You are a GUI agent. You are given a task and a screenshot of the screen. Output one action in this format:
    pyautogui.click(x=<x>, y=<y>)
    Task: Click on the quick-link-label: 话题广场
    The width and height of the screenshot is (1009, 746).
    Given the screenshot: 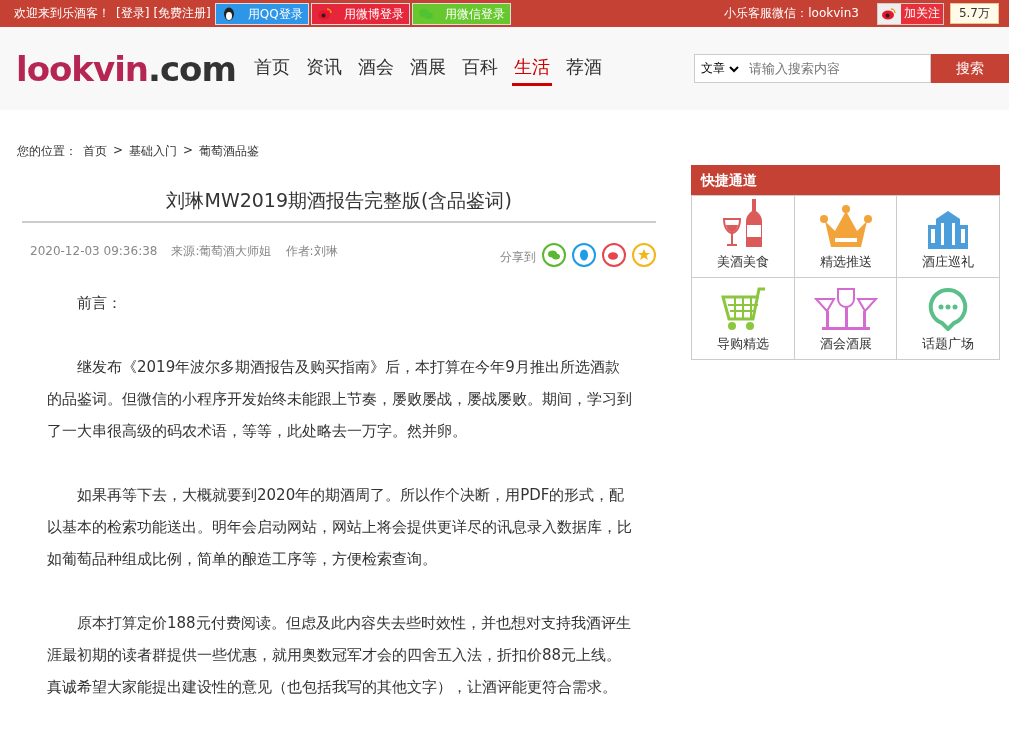 What is the action you would take?
    pyautogui.click(x=948, y=344)
    